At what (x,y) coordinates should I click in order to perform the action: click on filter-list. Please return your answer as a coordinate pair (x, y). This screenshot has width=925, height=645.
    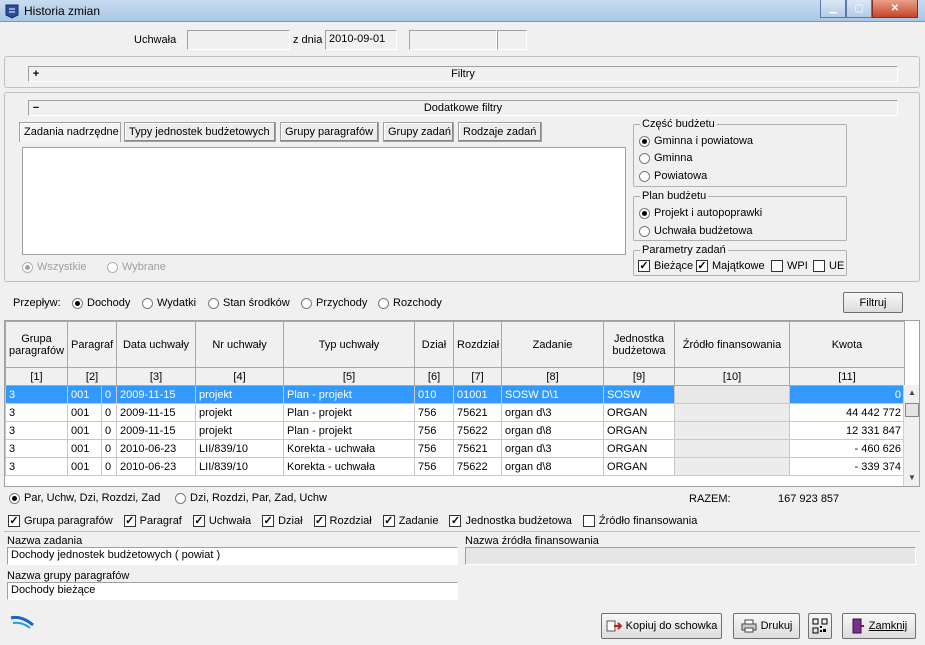
    Looking at the image, I should click on (324, 201).